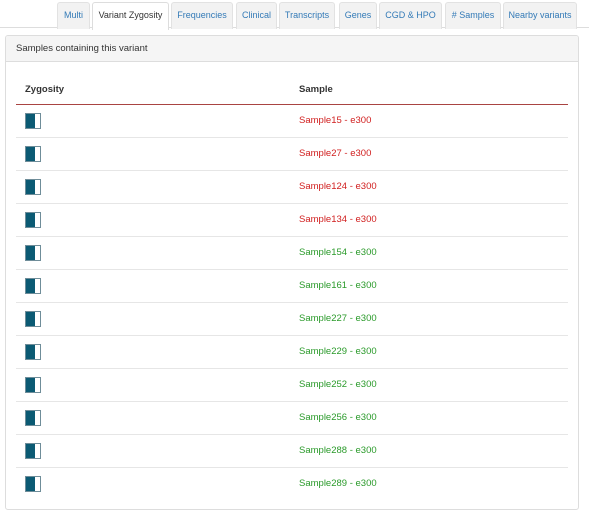 The image size is (589, 514). What do you see at coordinates (433, 352) in the screenshot?
I see `sample-link: Sample229 - e300` at bounding box center [433, 352].